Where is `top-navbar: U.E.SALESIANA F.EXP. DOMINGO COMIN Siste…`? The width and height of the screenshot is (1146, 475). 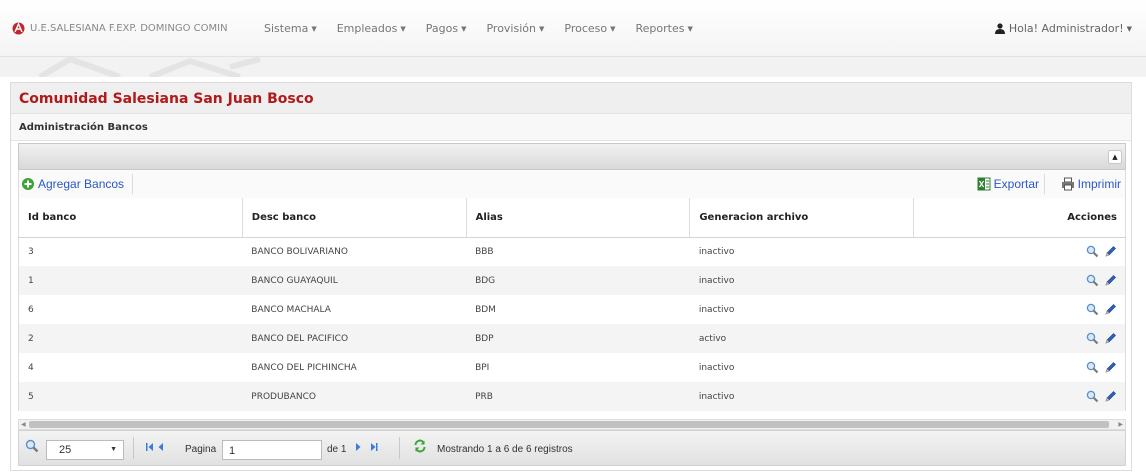
top-navbar: U.E.SALESIANA F.EXP. DOMINGO COMIN Siste… is located at coordinates (573, 28).